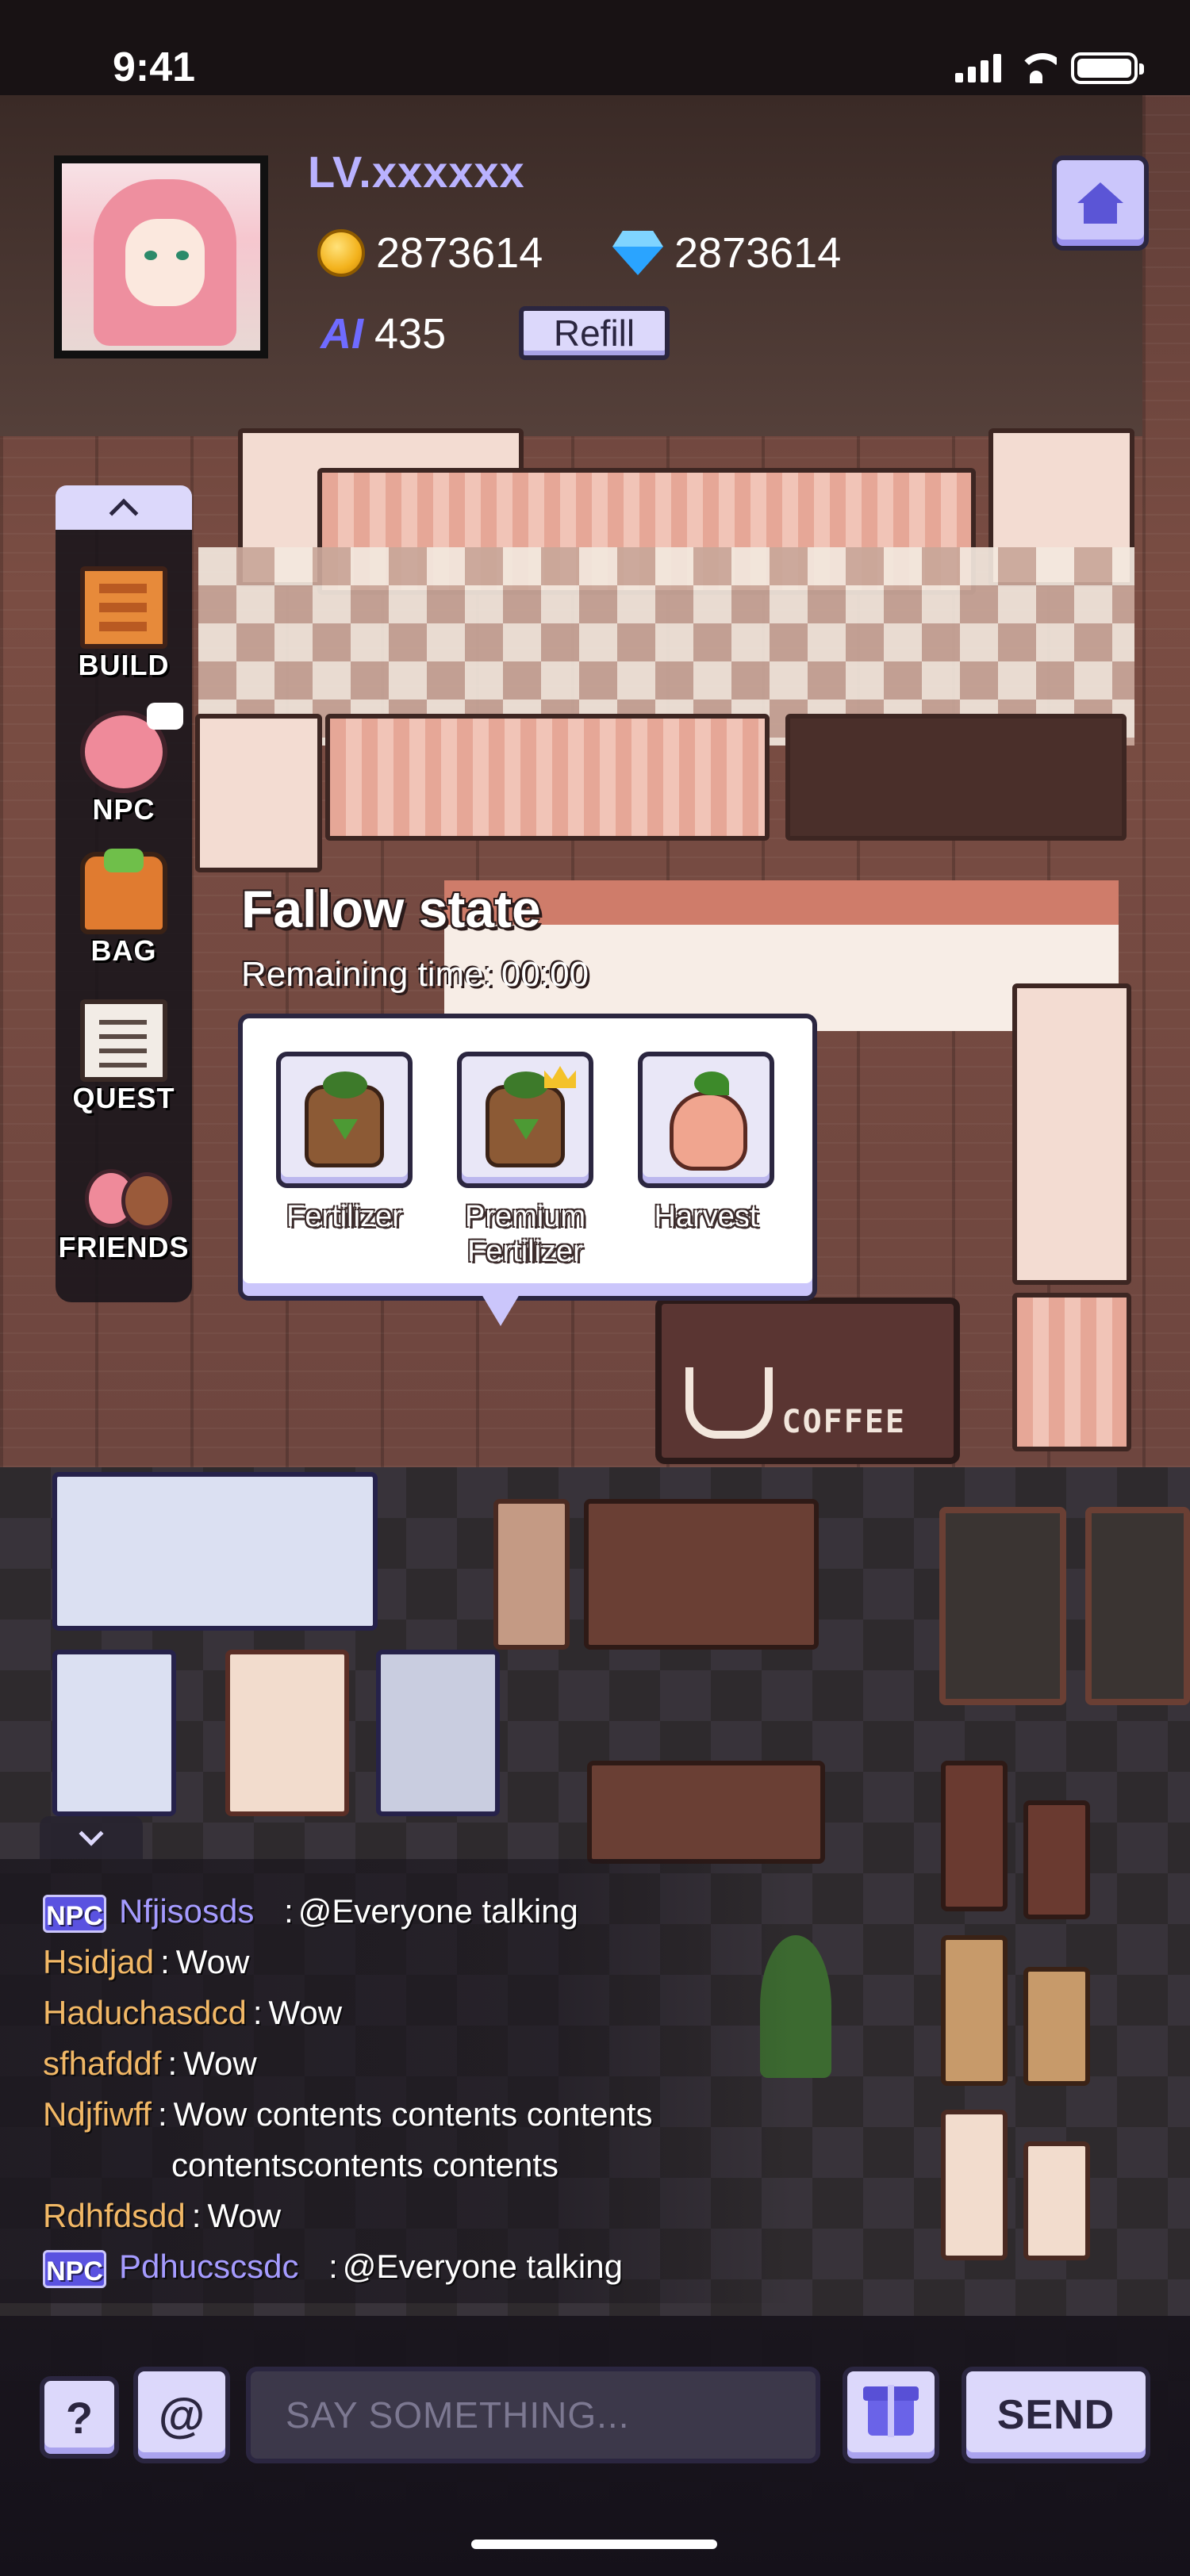 This screenshot has height=2576, width=1190. Describe the element at coordinates (974, 1836) in the screenshot. I see `furniture-chair-dark` at that location.